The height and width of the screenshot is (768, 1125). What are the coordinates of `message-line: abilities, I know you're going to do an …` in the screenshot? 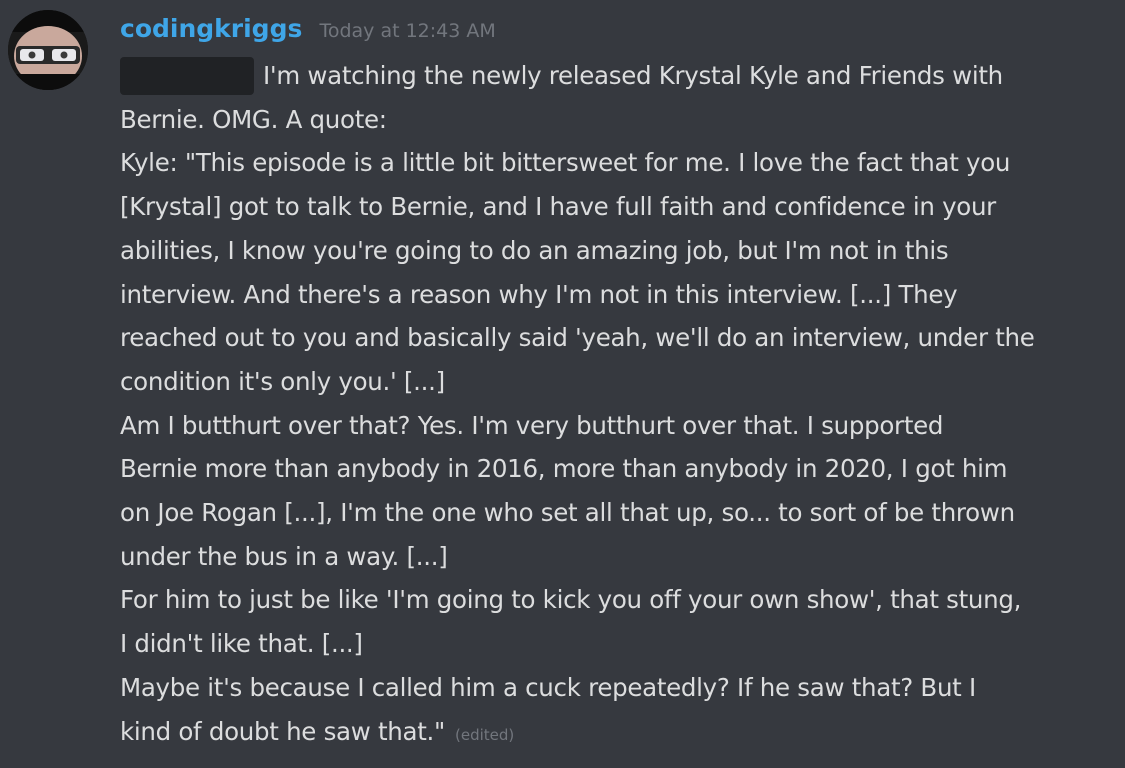 It's located at (534, 250).